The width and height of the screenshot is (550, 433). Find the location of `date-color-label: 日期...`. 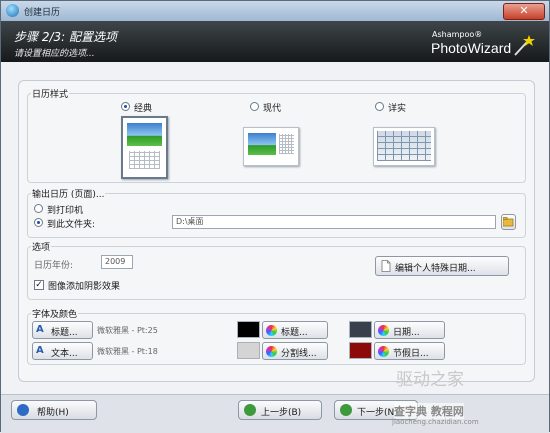

date-color-label: 日期... is located at coordinates (406, 333).